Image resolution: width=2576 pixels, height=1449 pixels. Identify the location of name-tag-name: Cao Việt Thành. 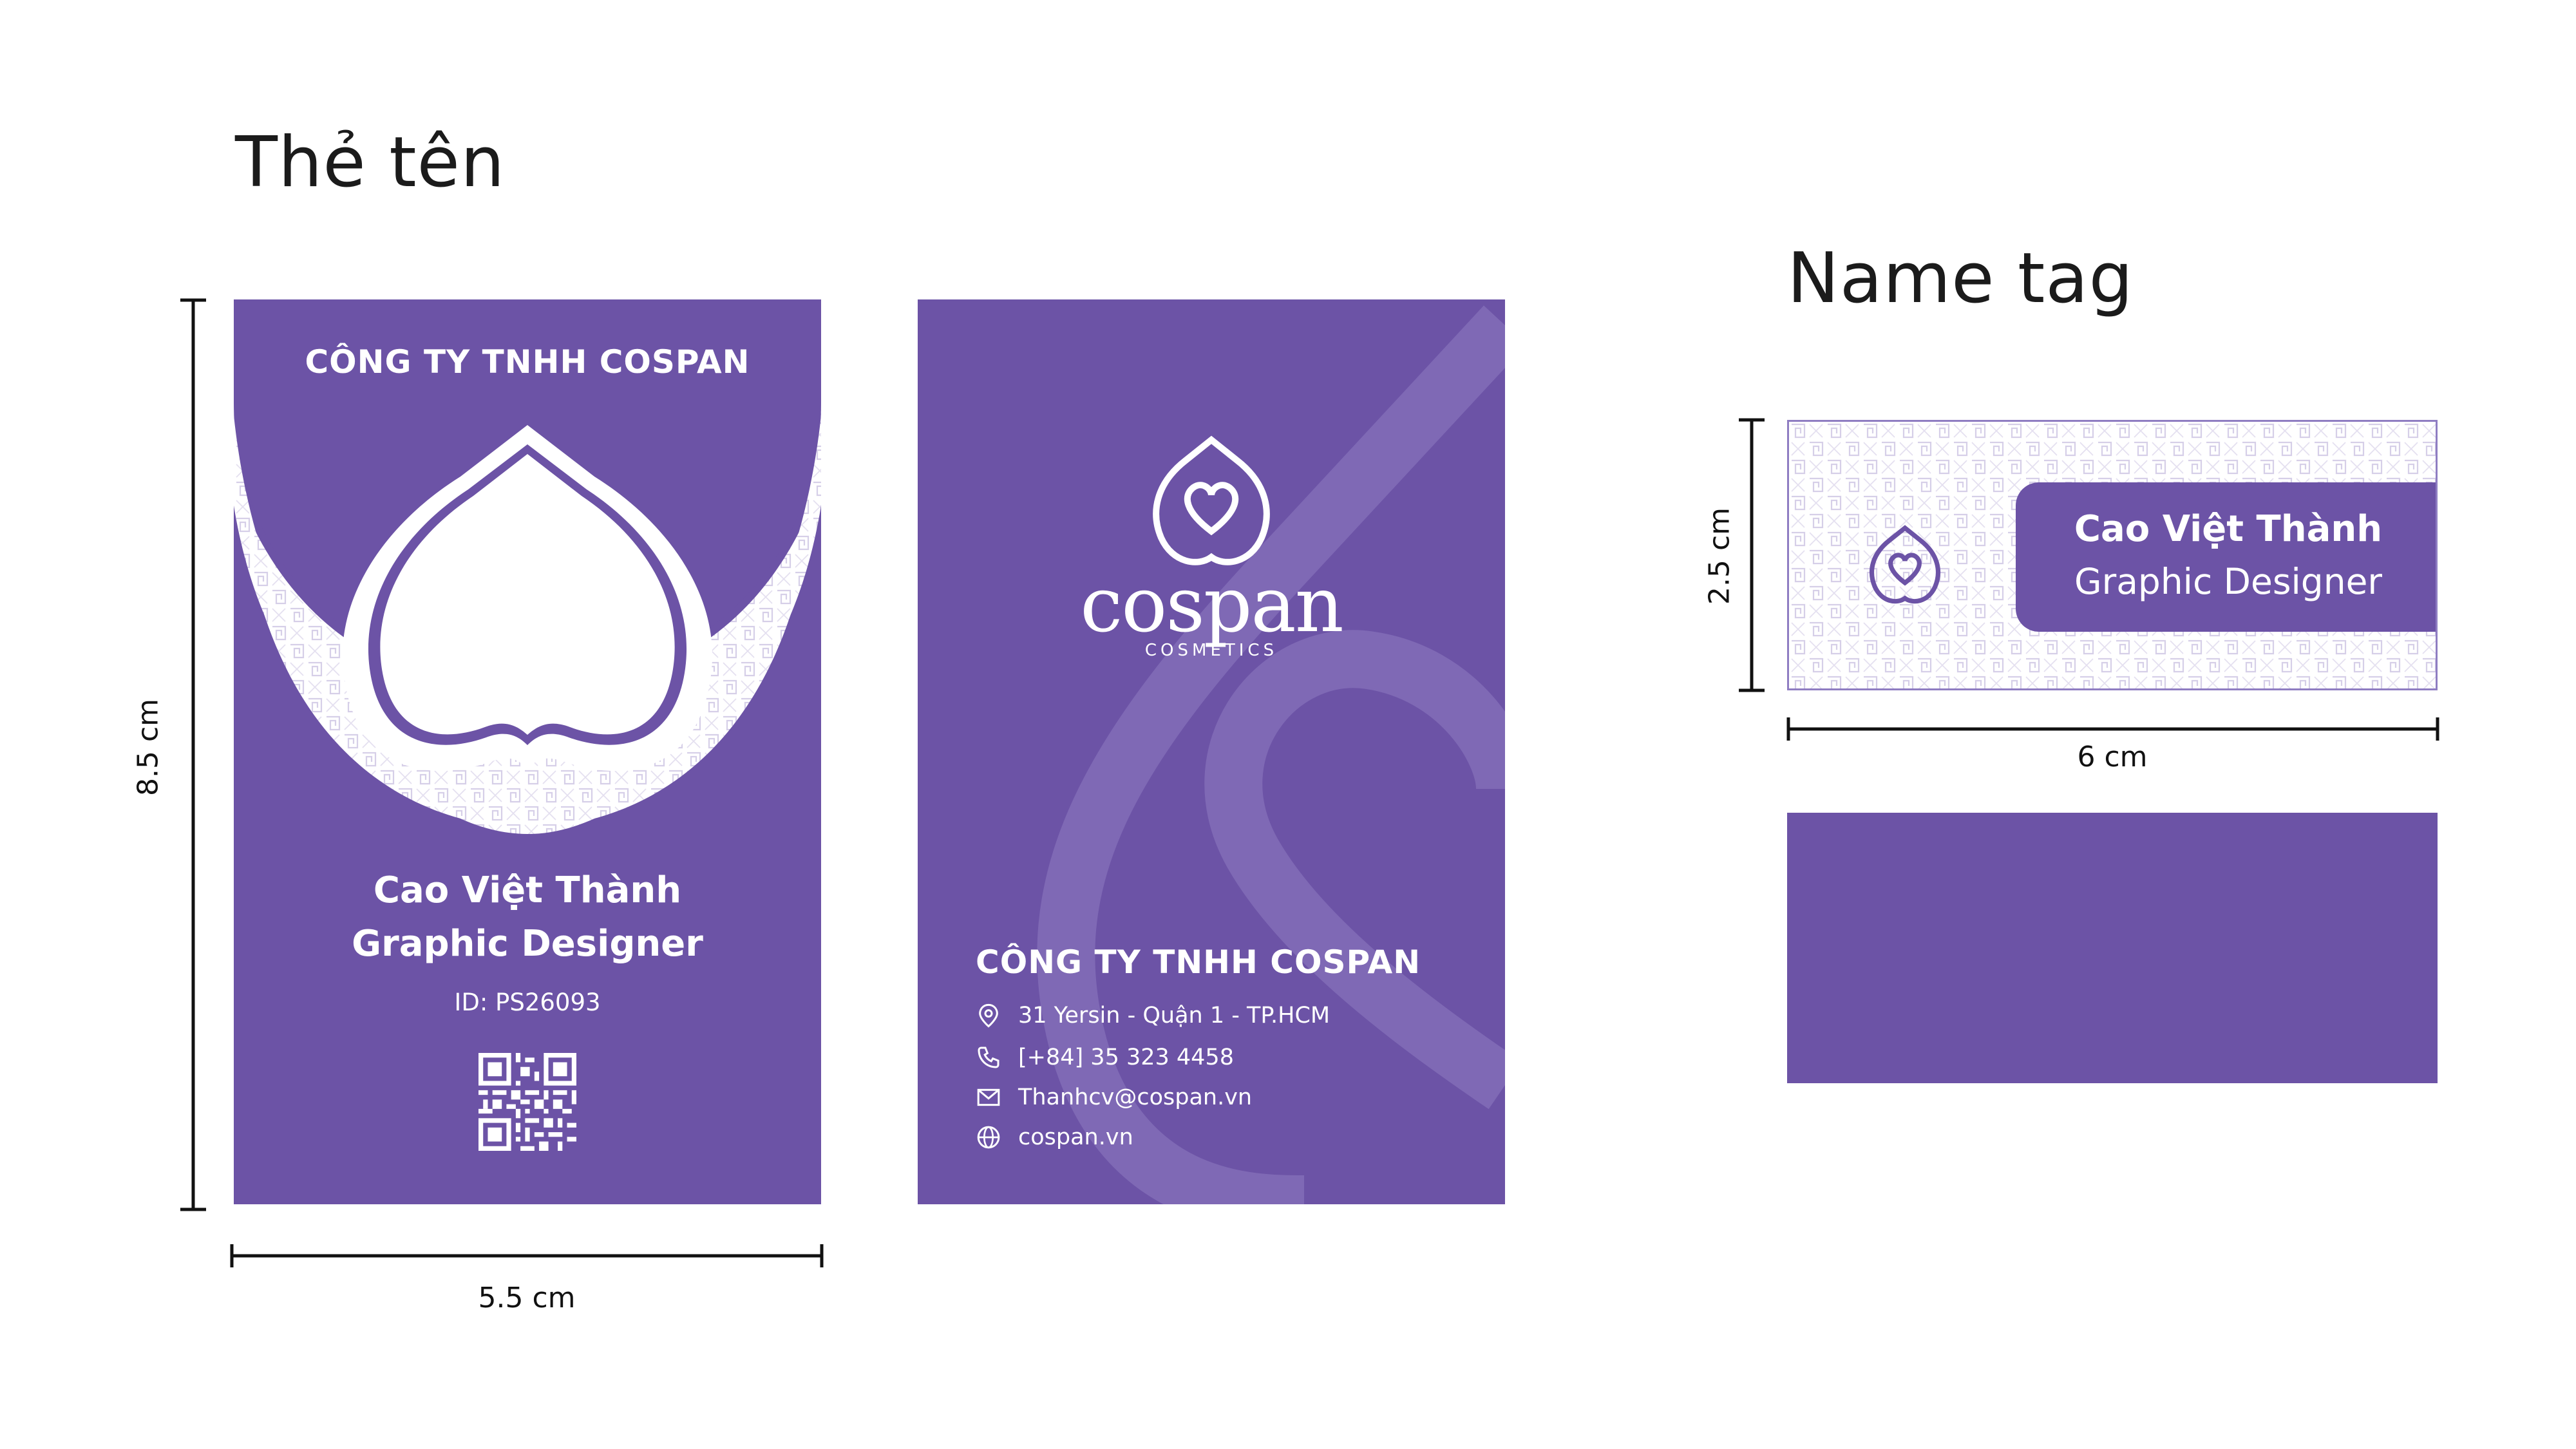
(2229, 529).